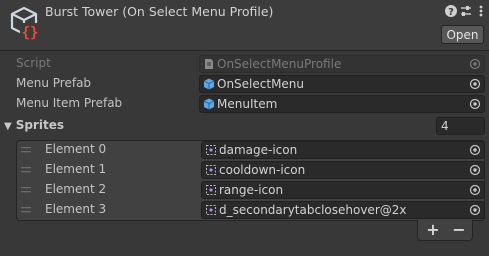  I want to click on list-item: Element 0 damage-icon, so click(244, 150).